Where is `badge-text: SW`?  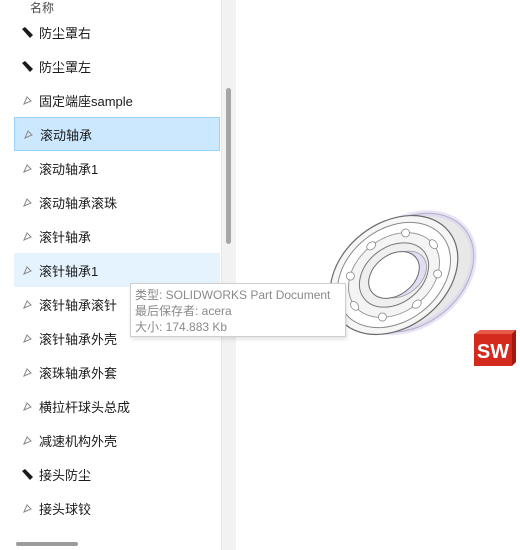 badge-text: SW is located at coordinates (493, 352).